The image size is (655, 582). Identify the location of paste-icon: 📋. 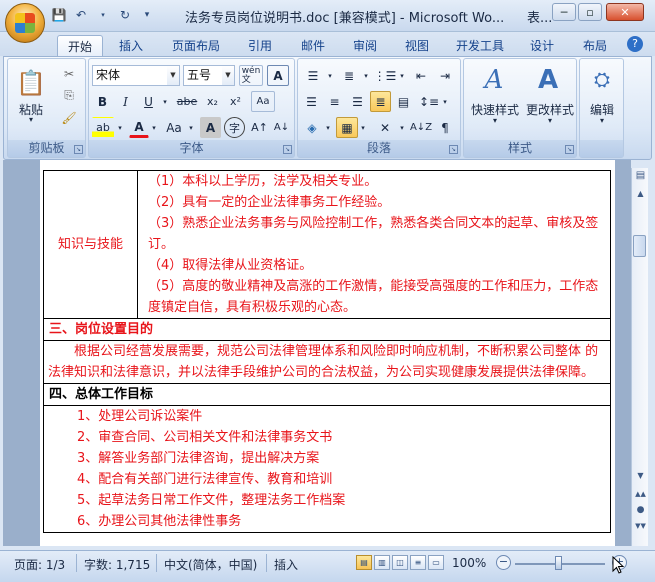
(31, 83).